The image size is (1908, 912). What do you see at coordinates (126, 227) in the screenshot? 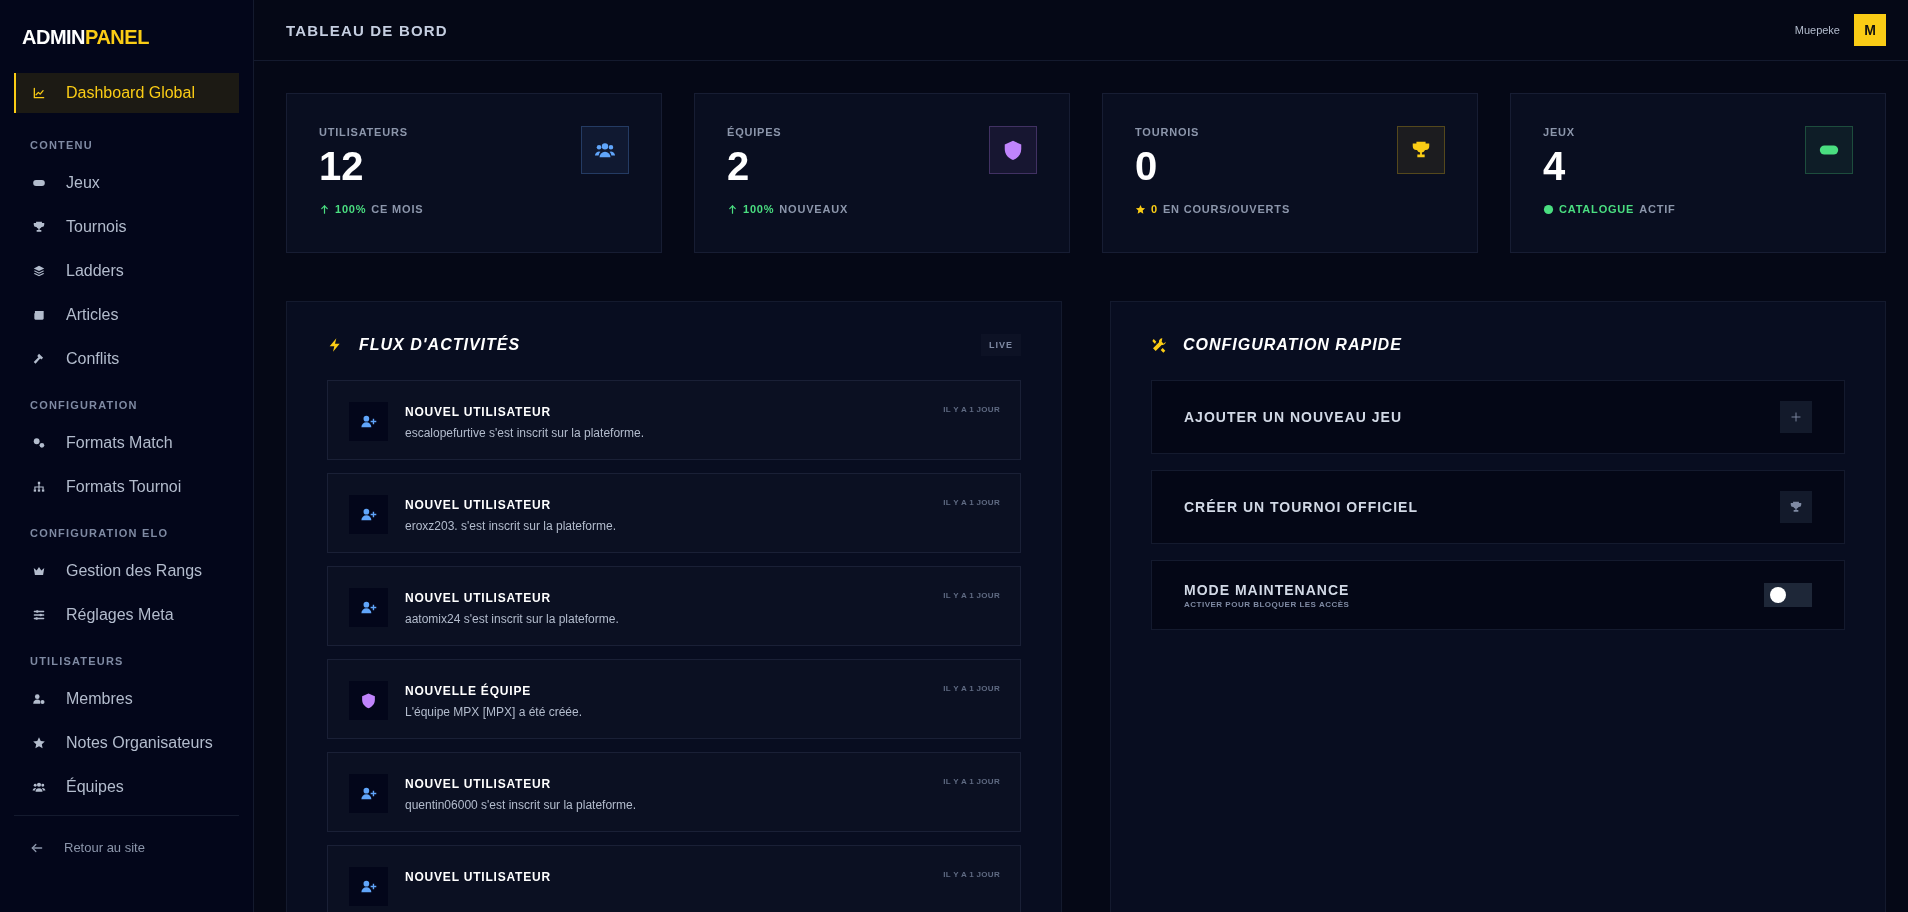
I see `nav-item: Tournois` at bounding box center [126, 227].